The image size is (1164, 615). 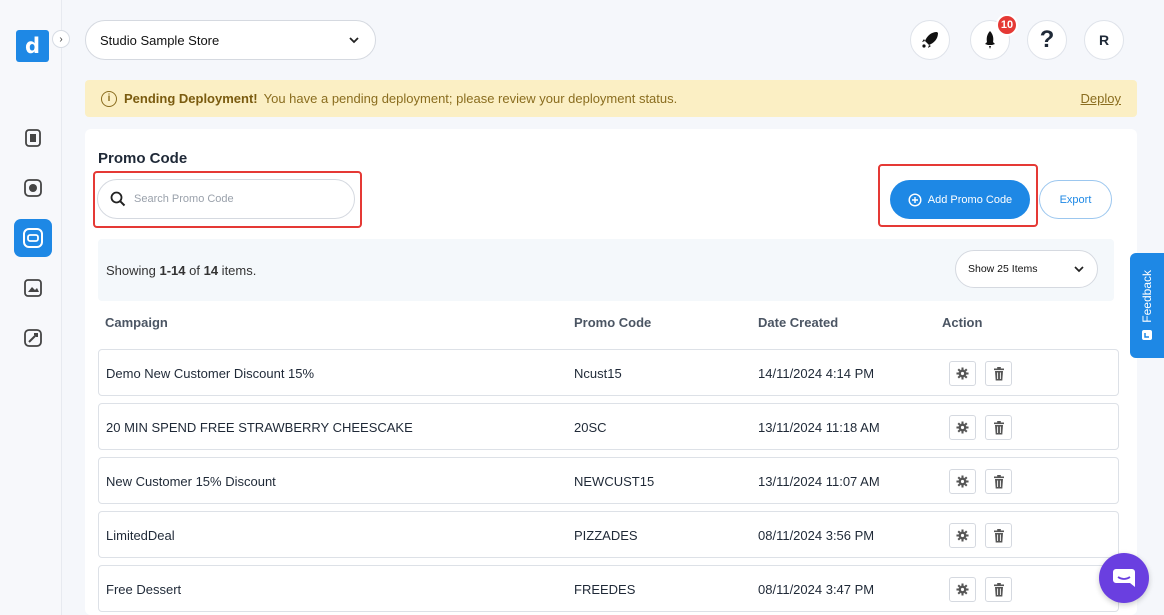 I want to click on banner-title: Pending Deployment!, so click(x=191, y=98).